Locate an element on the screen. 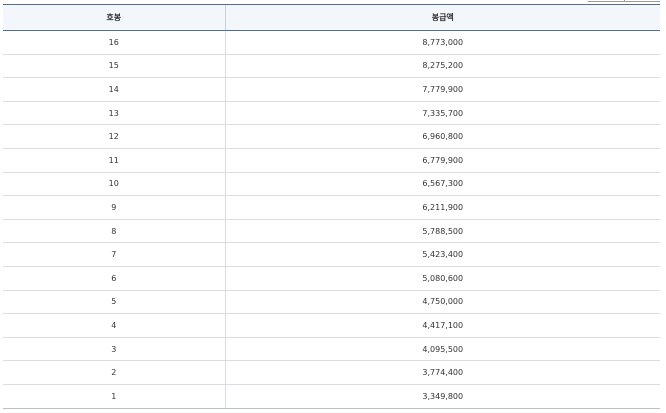 The height and width of the screenshot is (413, 666). table-row: 6 5,080,600 is located at coordinates (331, 278).